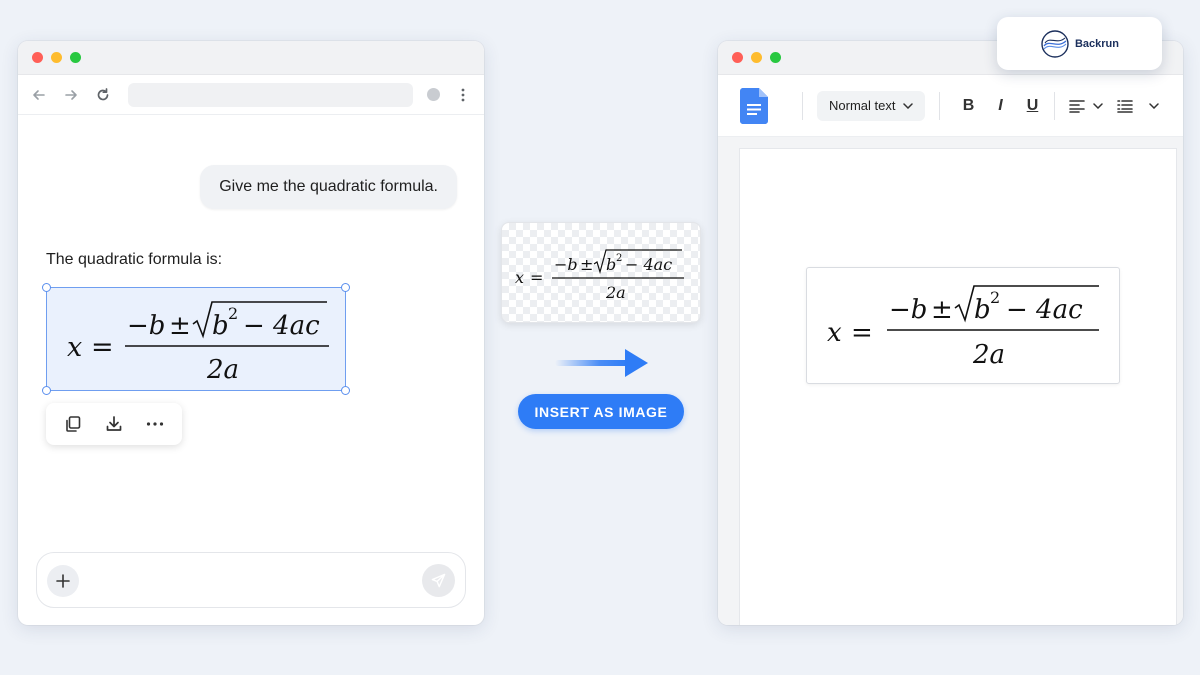 The height and width of the screenshot is (675, 1200). What do you see at coordinates (180, 326) in the screenshot?
I see `formula-pm: ±` at bounding box center [180, 326].